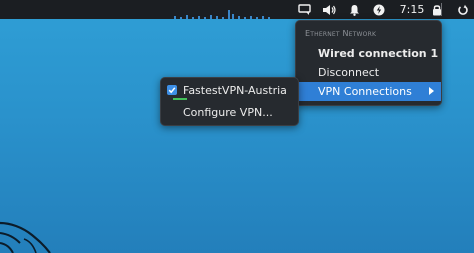 The image size is (474, 253). I want to click on menu-item-disconnect: Disconnect, so click(368, 72).